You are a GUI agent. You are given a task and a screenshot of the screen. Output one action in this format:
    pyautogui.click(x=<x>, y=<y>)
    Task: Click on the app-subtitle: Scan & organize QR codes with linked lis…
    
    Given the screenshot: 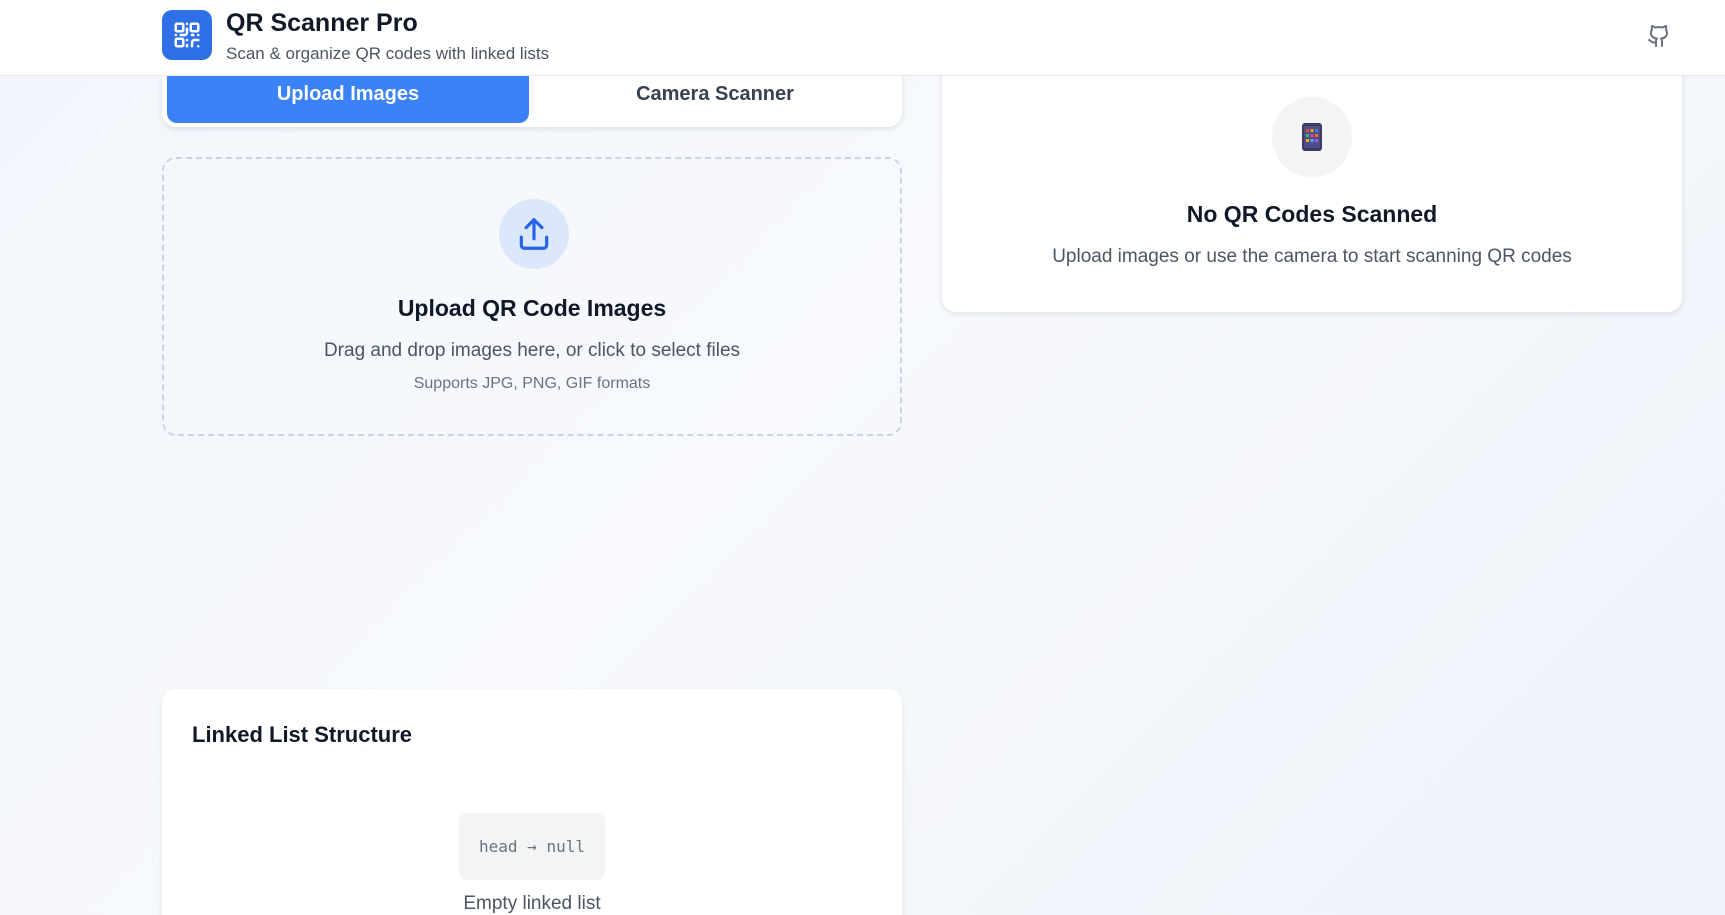 What is the action you would take?
    pyautogui.click(x=388, y=53)
    